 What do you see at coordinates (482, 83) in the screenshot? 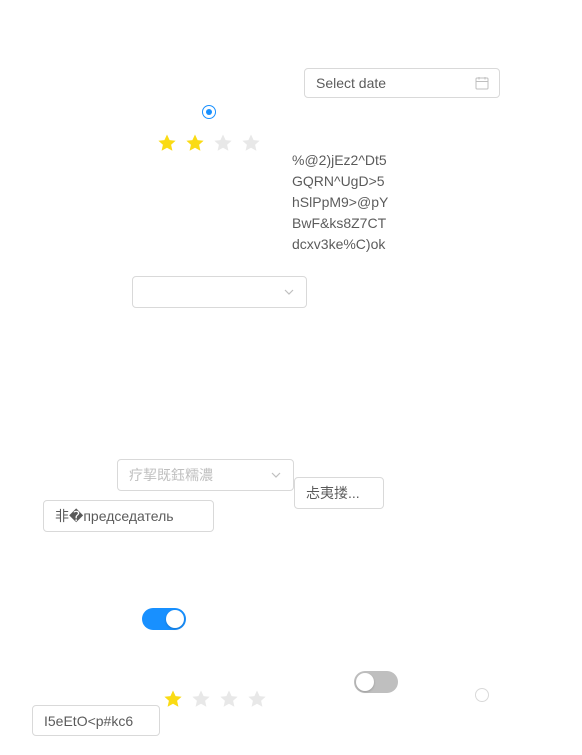
I see `calendar-icon` at bounding box center [482, 83].